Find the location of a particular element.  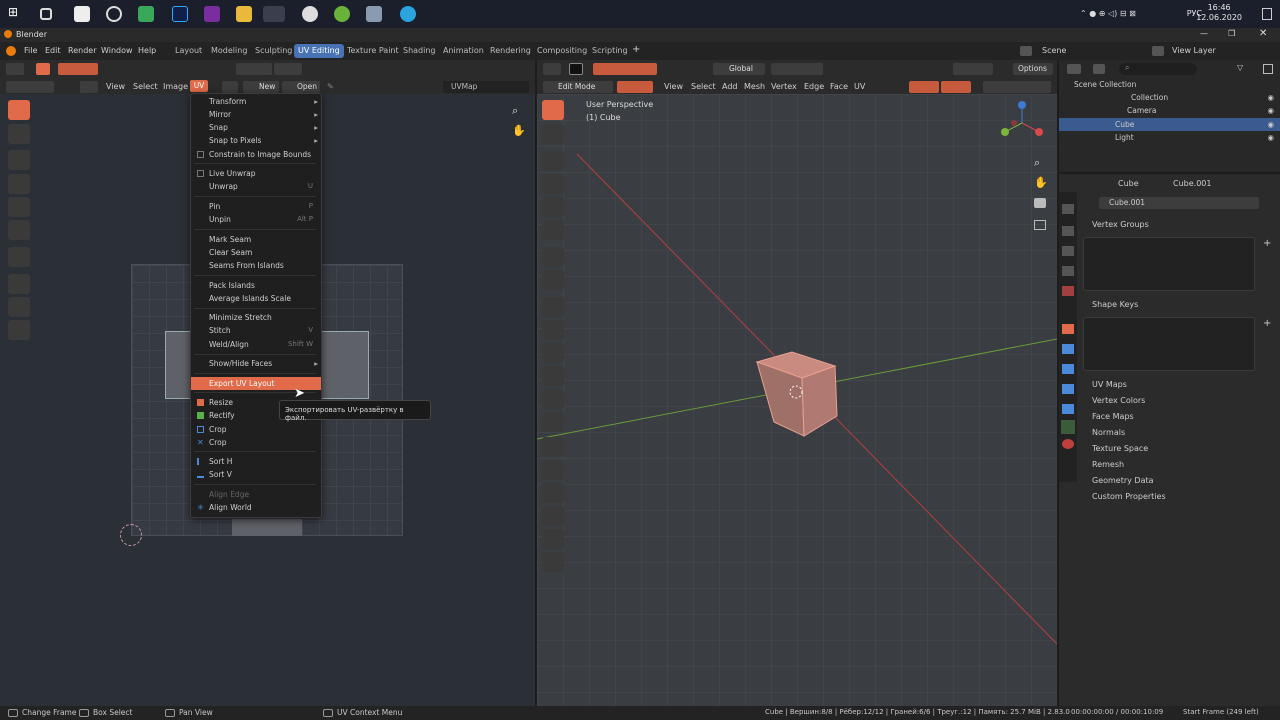

pan-hand-icon: ✋ is located at coordinates (519, 130).